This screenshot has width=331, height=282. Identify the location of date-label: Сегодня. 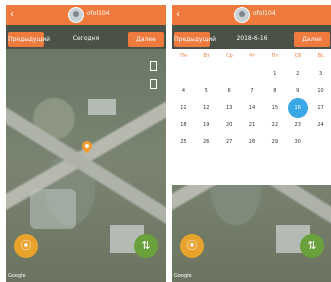
(86, 38).